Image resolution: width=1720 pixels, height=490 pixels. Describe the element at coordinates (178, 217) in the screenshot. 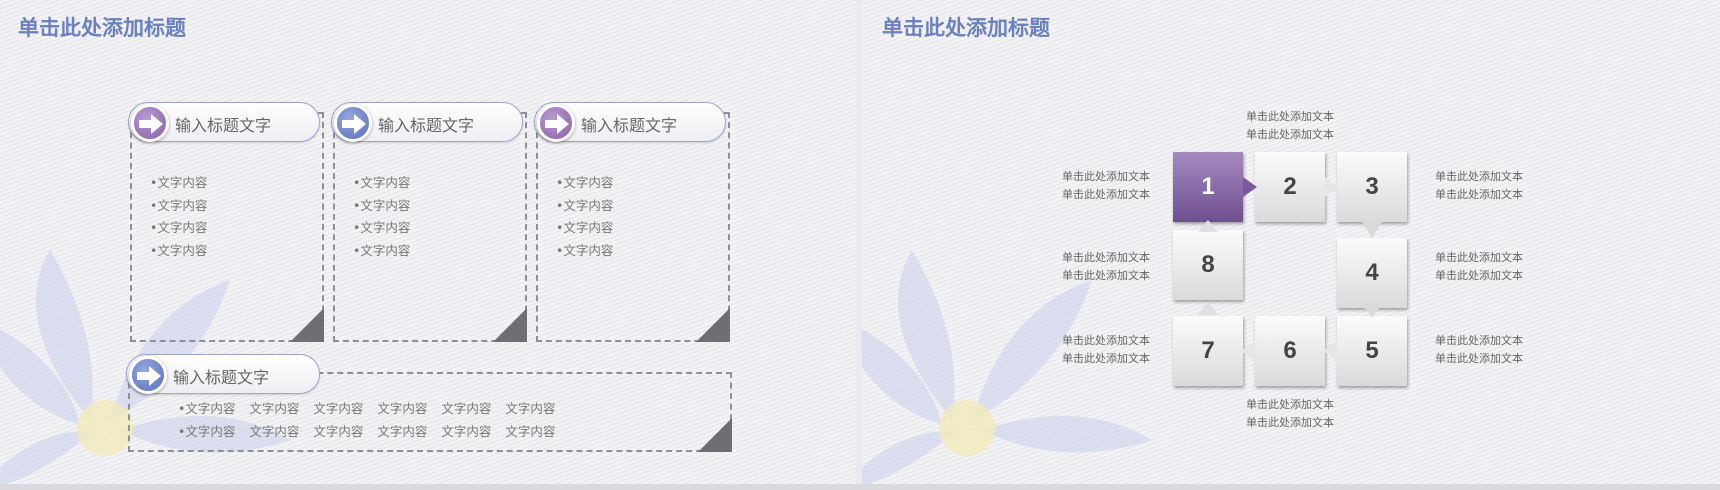

I see `card-bullets-1: •文字内容 •文字内容 •文字内容 •文字内容` at that location.